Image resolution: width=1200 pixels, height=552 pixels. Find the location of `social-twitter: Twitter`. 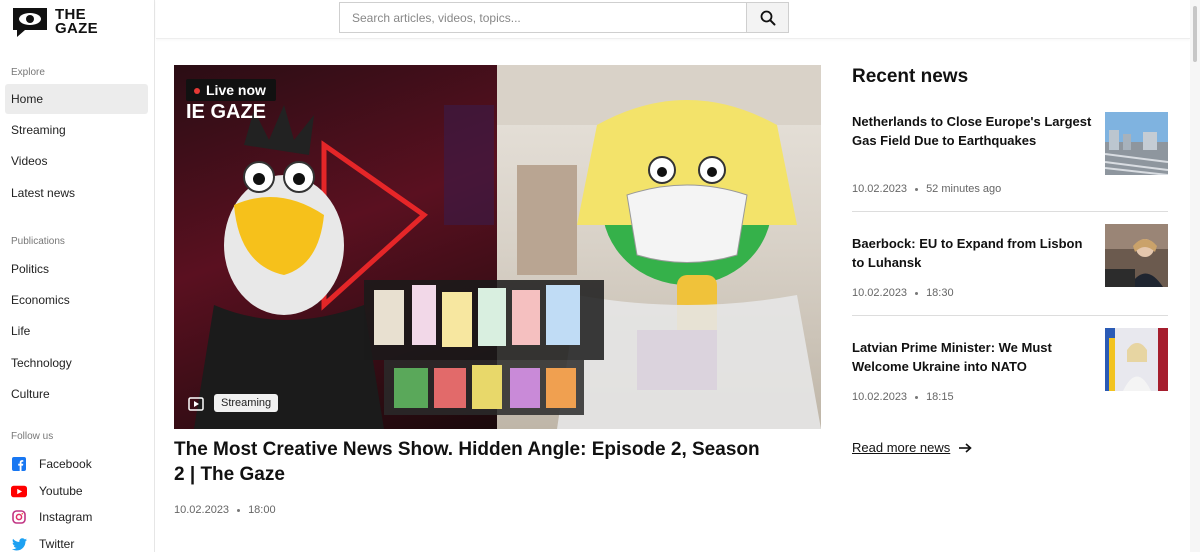

social-twitter: Twitter is located at coordinates (42, 542).